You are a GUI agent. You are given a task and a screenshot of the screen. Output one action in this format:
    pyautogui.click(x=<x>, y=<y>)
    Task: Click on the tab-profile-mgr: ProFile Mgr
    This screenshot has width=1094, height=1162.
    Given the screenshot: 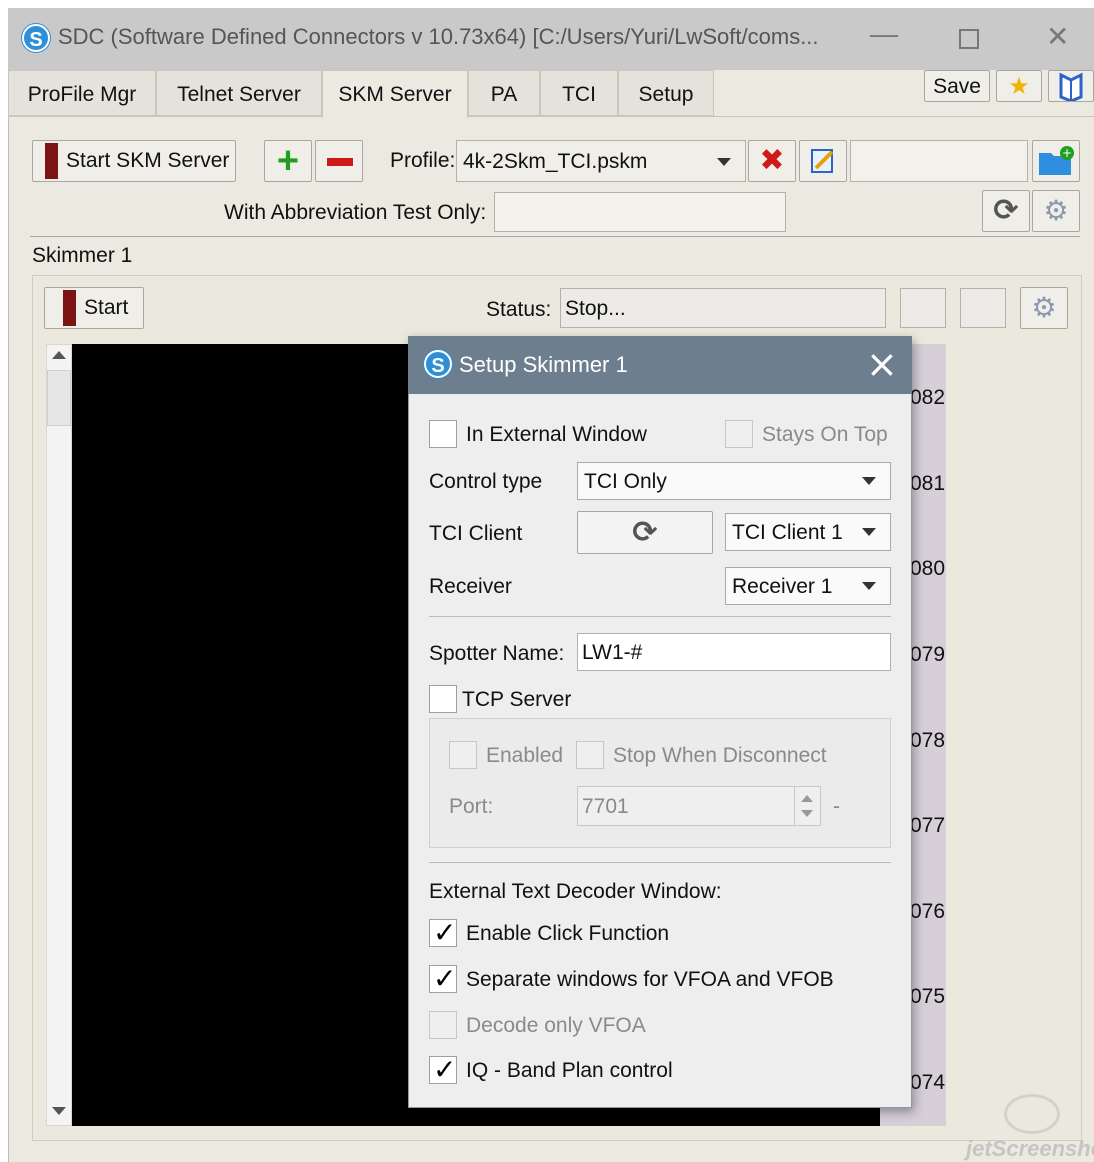 What is the action you would take?
    pyautogui.click(x=82, y=93)
    